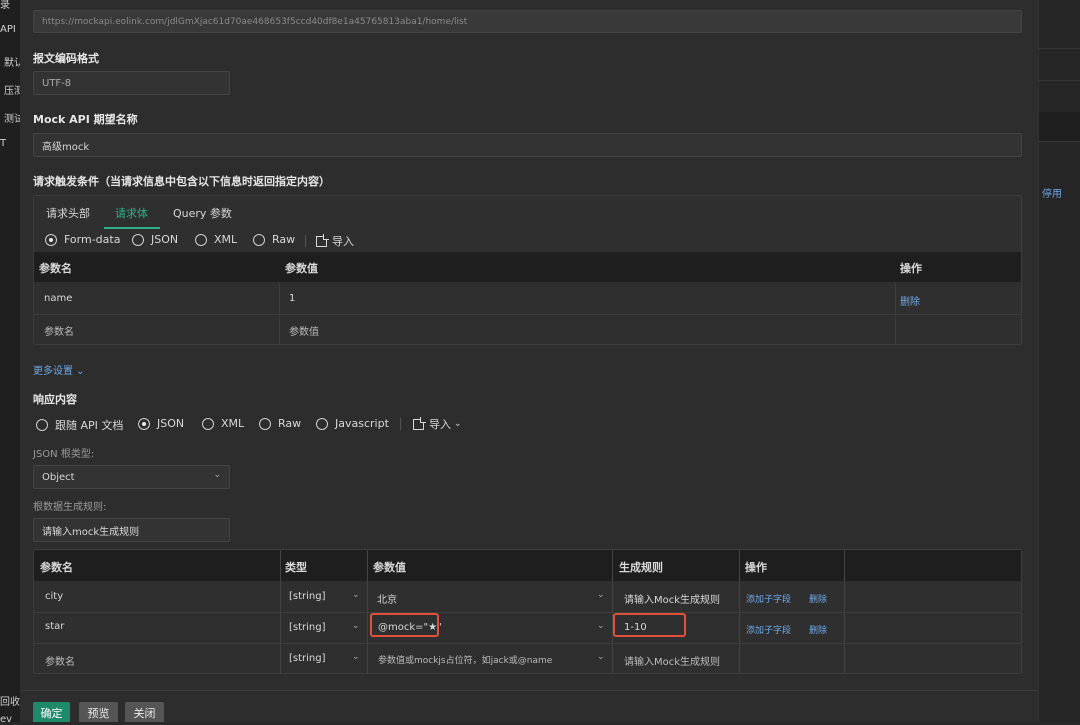  What do you see at coordinates (68, 213) in the screenshot?
I see `tab-request-headers: 请求头部` at bounding box center [68, 213].